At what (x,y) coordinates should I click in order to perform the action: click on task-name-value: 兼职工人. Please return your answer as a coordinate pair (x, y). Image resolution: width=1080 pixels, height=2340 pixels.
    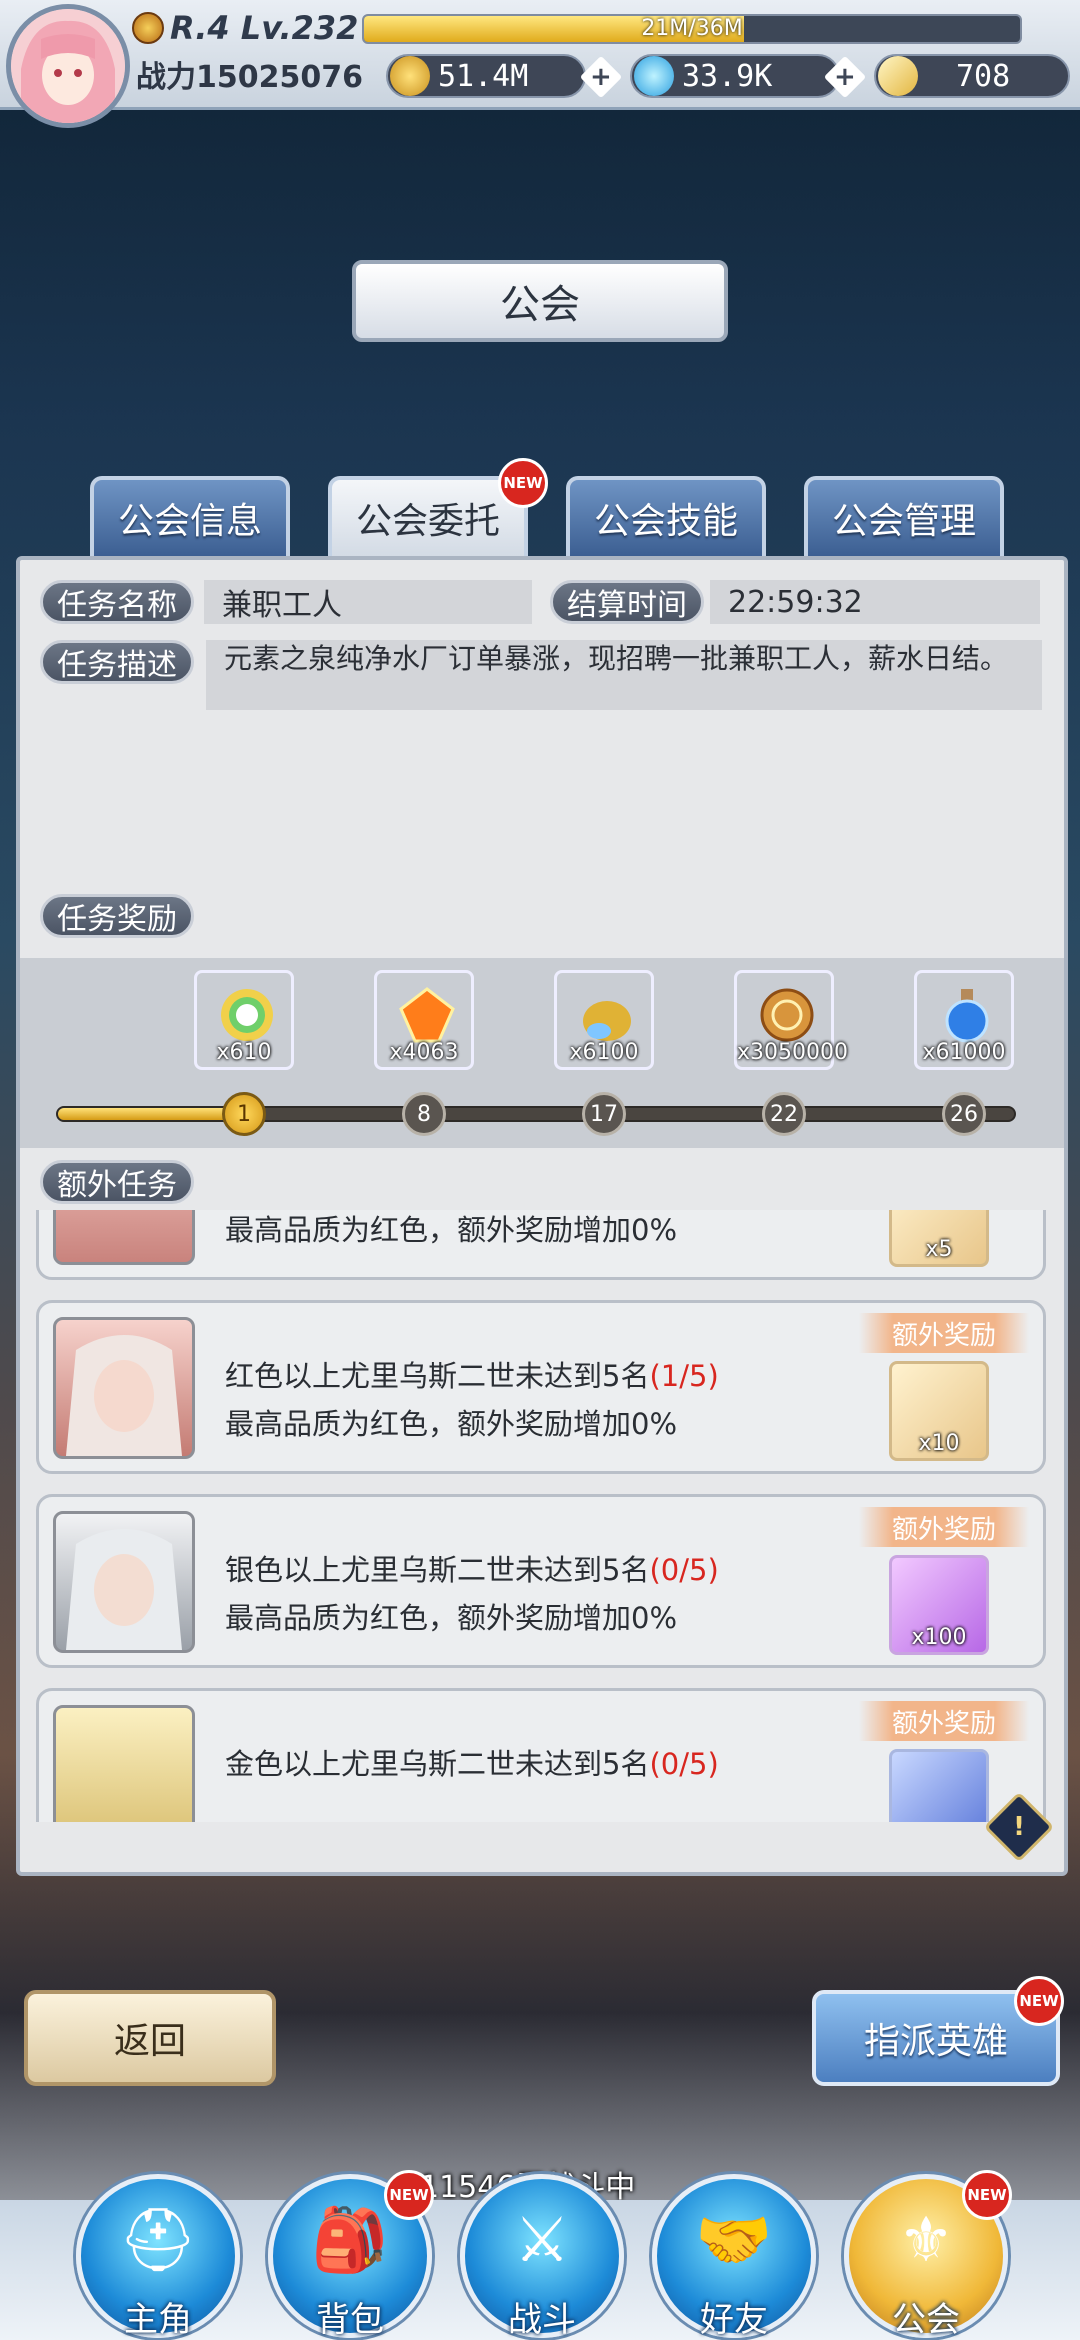
    Looking at the image, I should click on (368, 602).